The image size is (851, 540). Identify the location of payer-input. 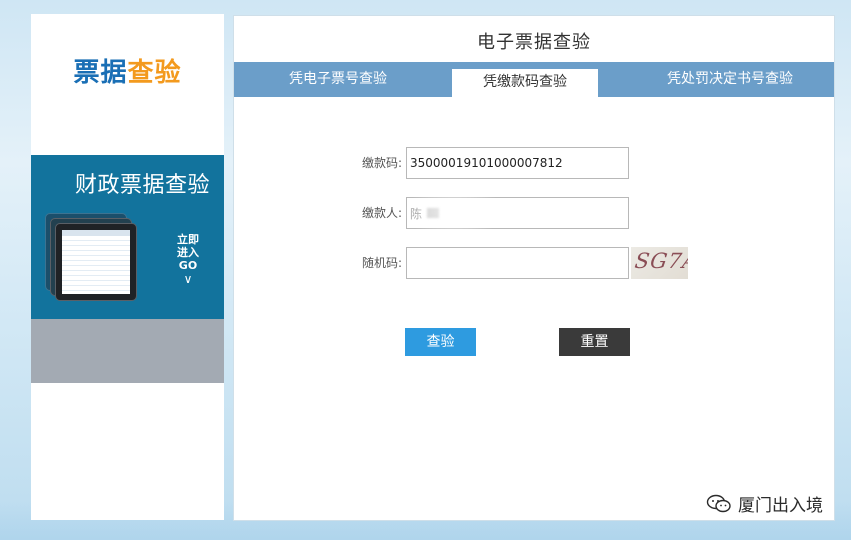
(517, 213).